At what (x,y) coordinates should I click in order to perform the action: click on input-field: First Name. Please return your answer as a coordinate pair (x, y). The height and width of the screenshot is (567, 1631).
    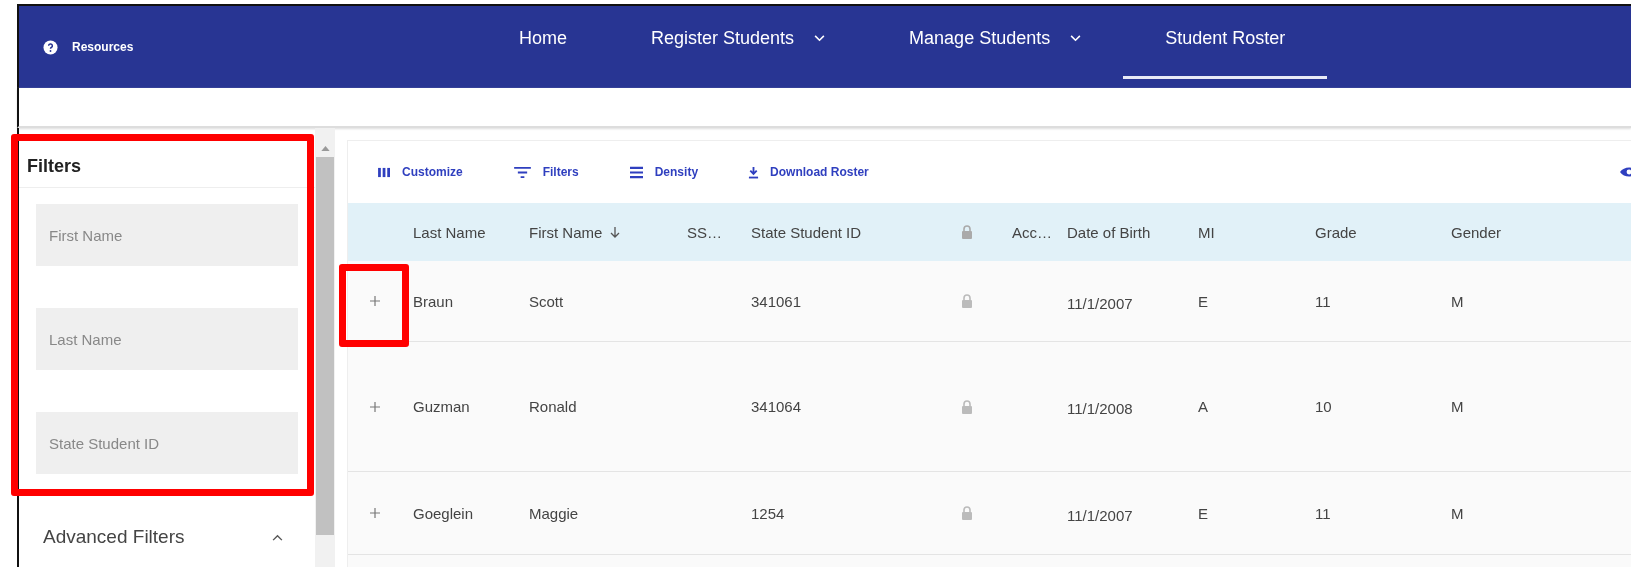
    Looking at the image, I should click on (167, 235).